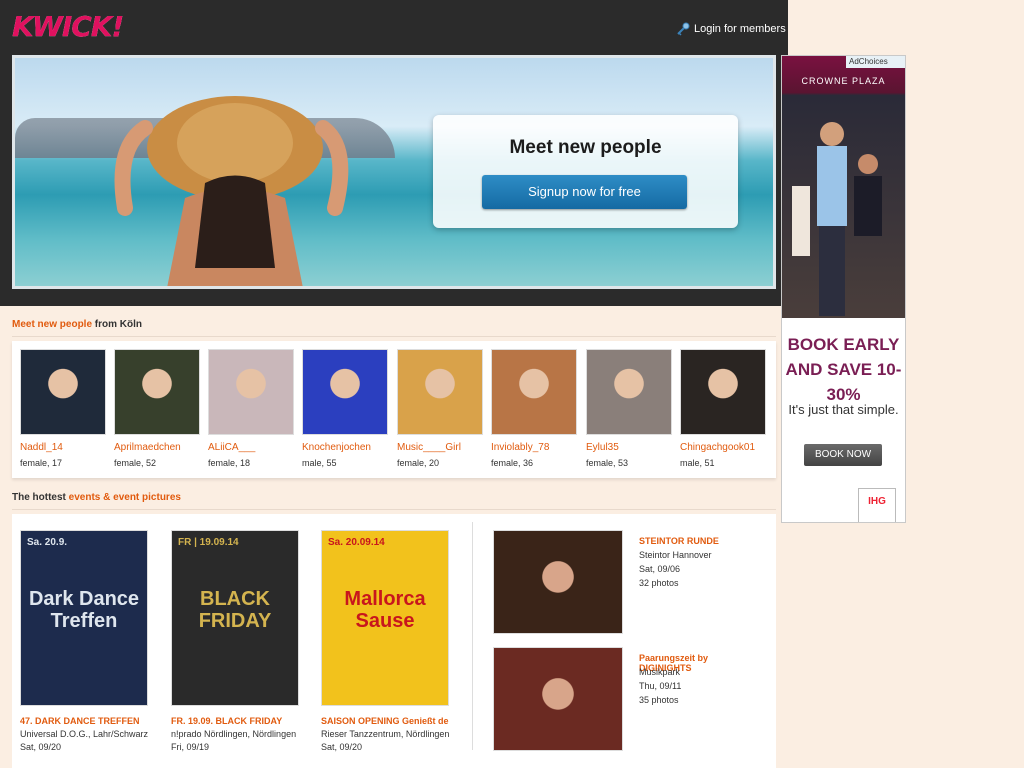  I want to click on gallery-location: Steintor Hannover, so click(675, 555).